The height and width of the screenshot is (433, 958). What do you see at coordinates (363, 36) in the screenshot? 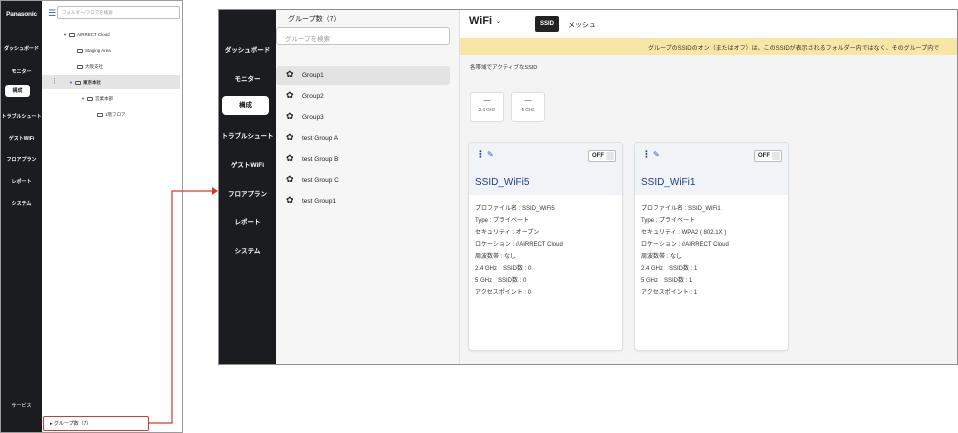
I see `group-search-input: グループを検索` at bounding box center [363, 36].